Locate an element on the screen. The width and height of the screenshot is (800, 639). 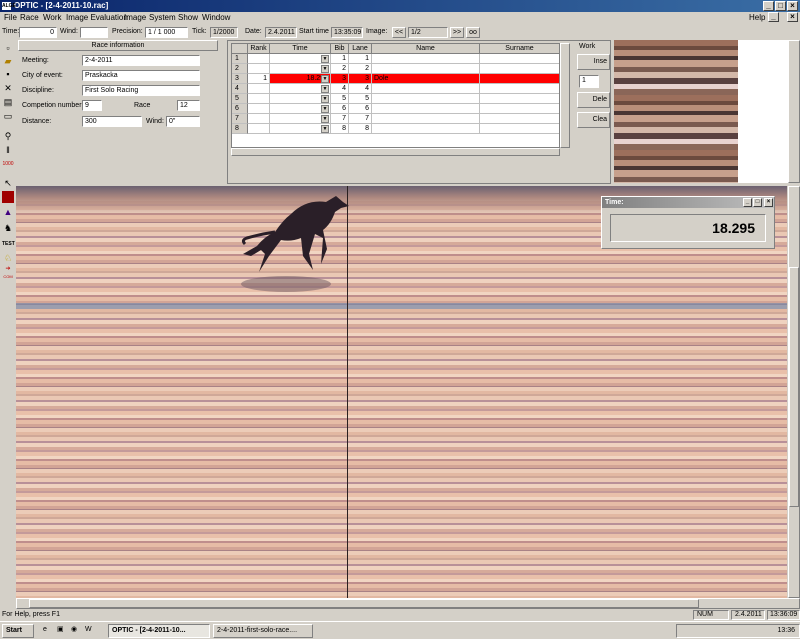
runner-icon: ♞ is located at coordinates (8, 228).